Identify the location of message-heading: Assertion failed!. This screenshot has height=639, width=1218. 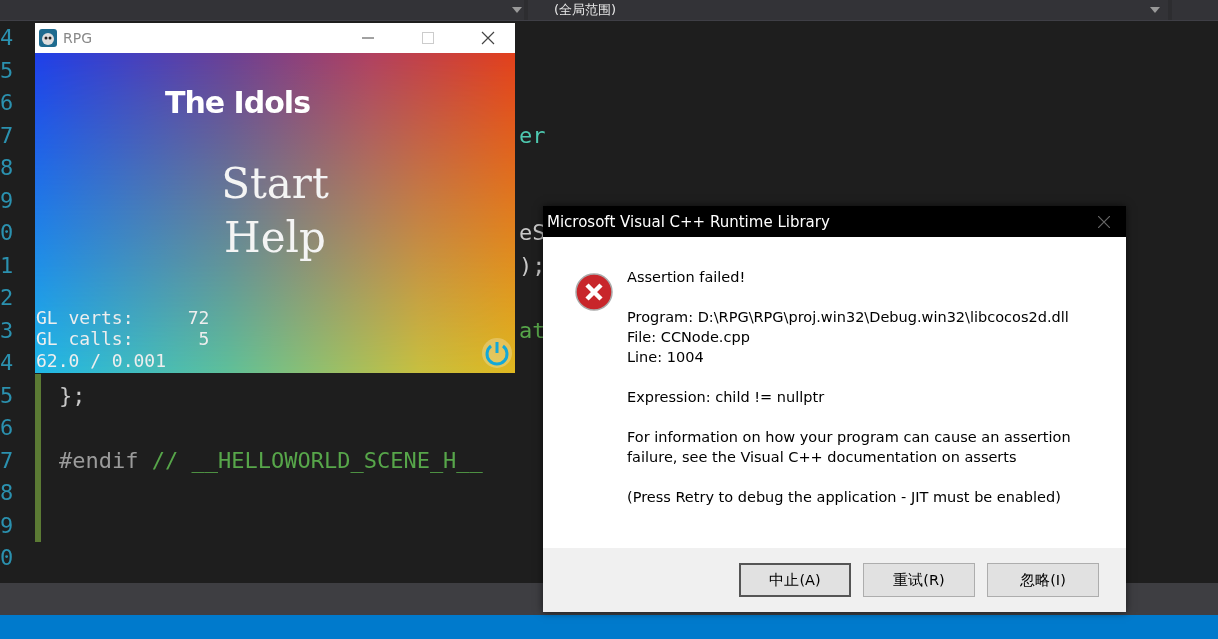
(687, 277).